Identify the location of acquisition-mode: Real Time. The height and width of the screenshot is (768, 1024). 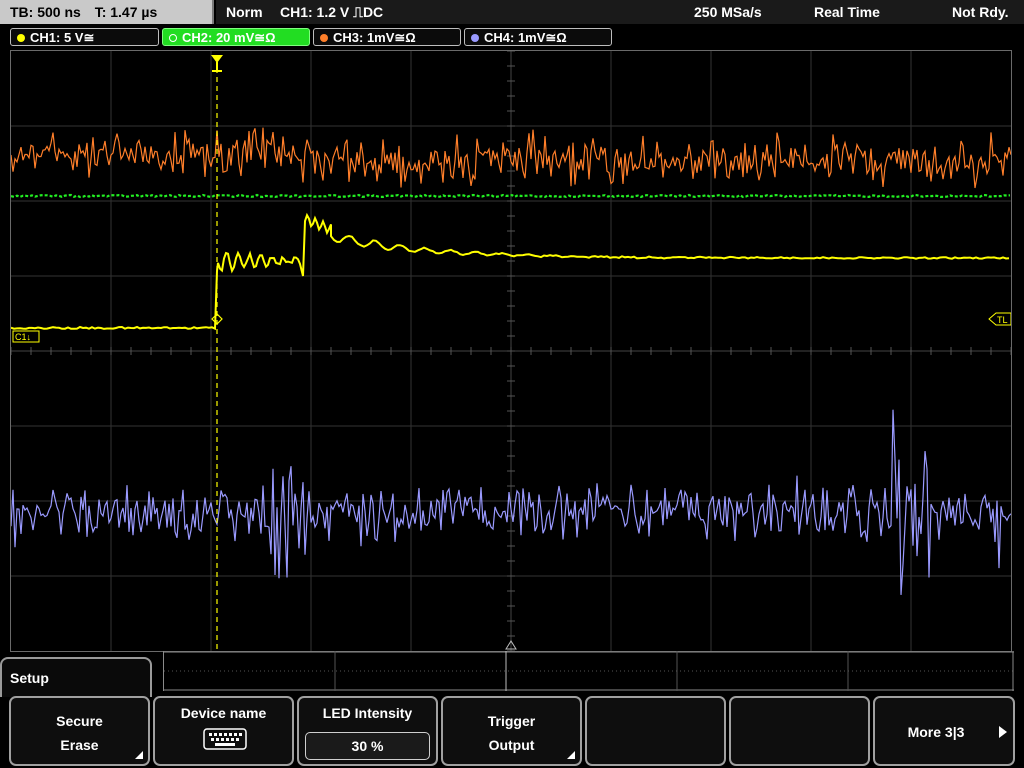
(847, 12).